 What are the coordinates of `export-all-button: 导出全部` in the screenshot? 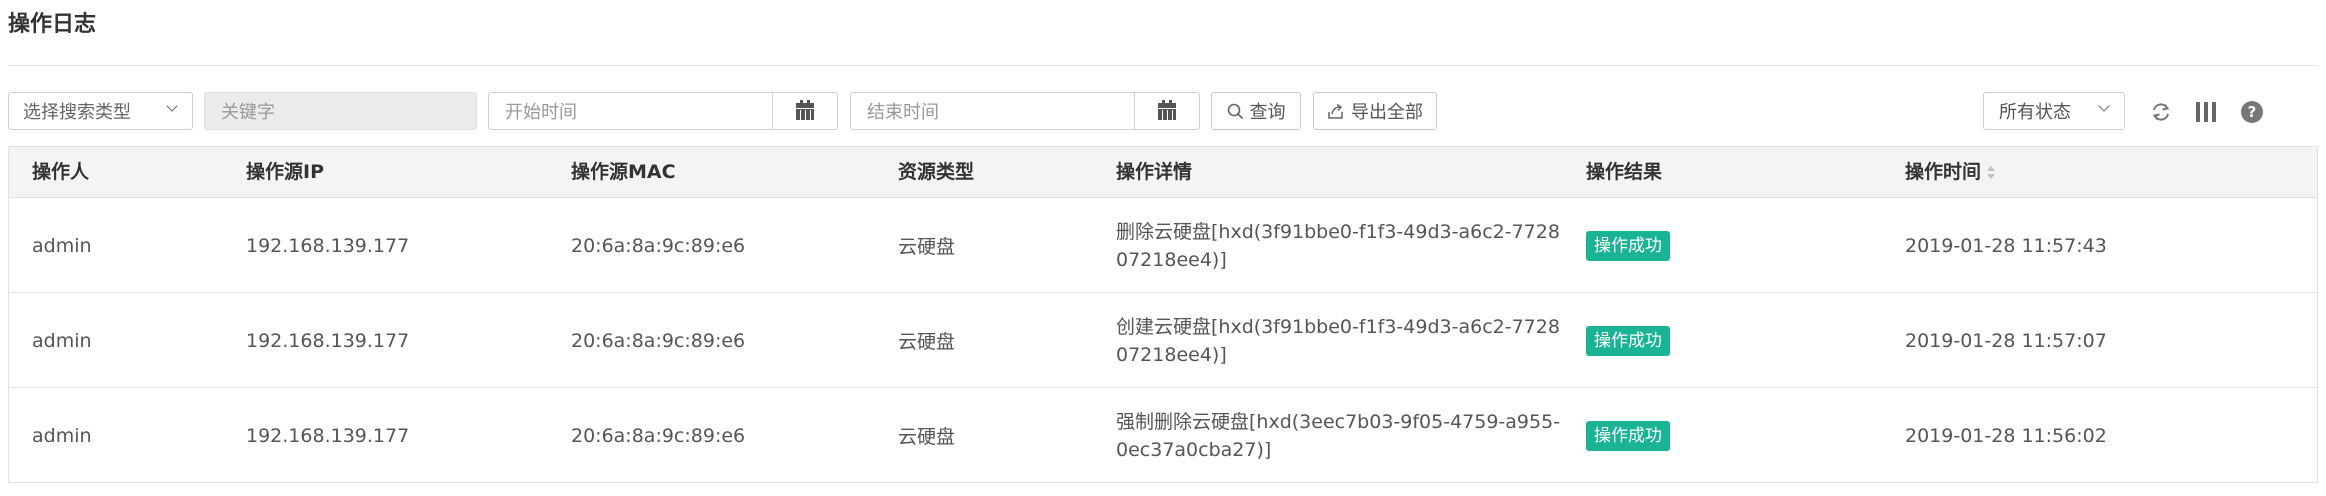 It's located at (1375, 111).